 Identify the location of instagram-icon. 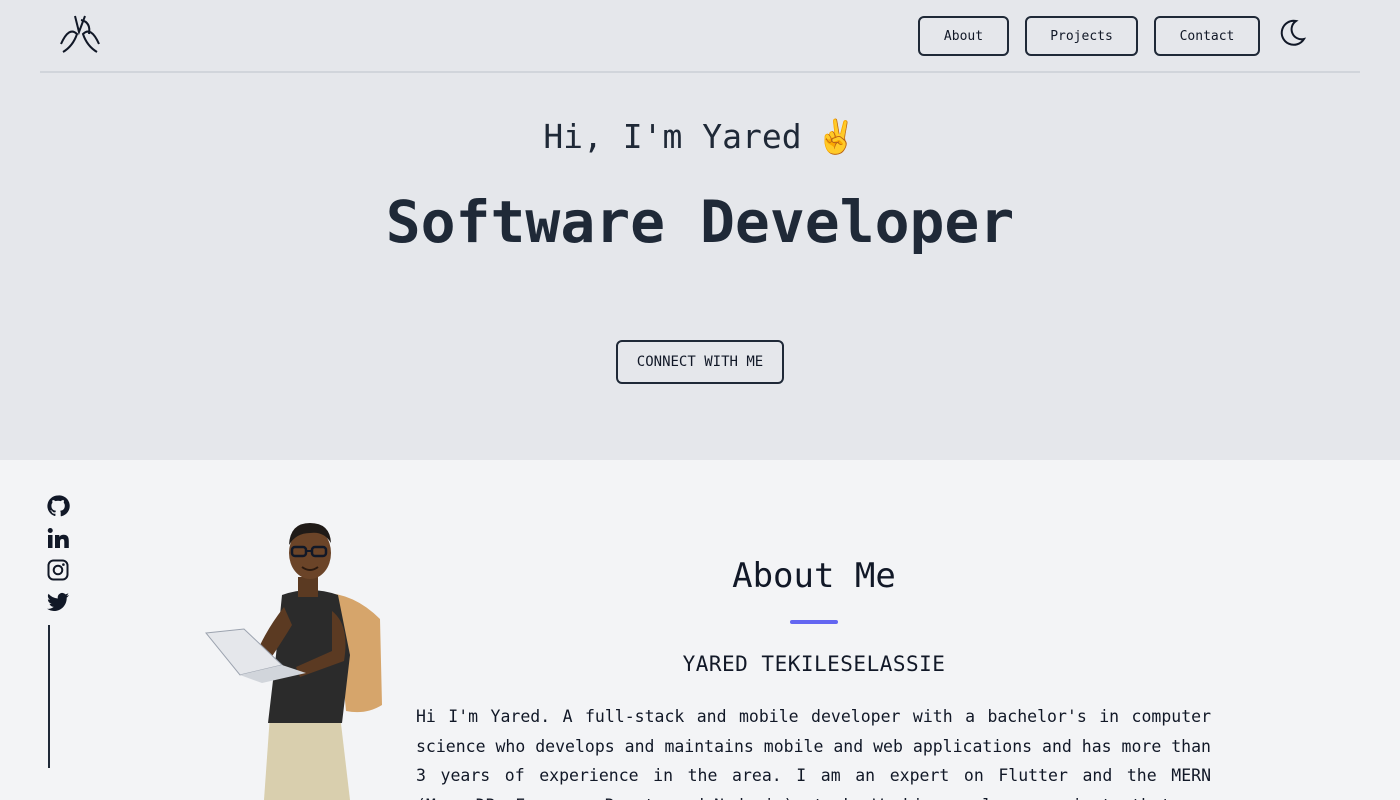
(58, 570).